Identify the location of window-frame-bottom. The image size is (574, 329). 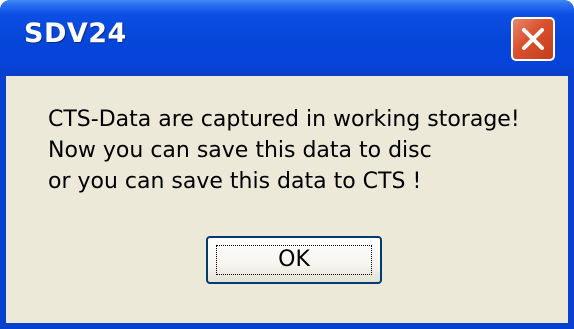
(287, 326).